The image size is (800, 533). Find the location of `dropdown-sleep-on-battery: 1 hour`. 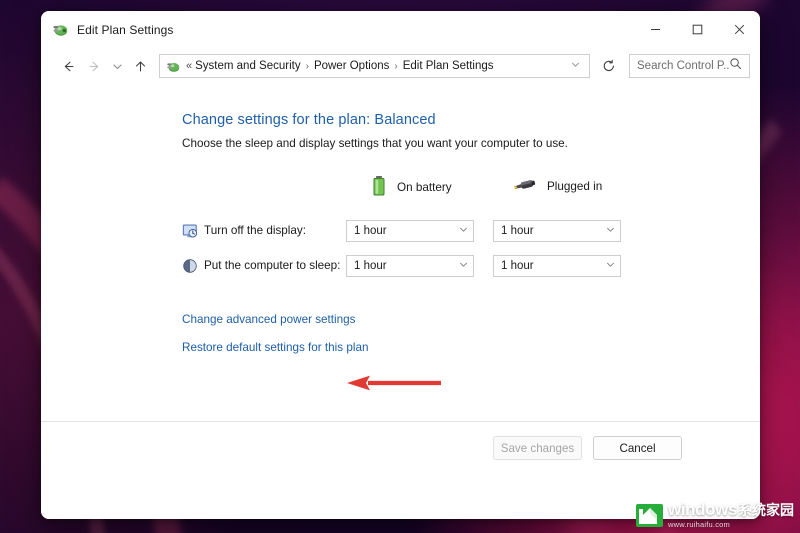

dropdown-sleep-on-battery: 1 hour is located at coordinates (410, 265).